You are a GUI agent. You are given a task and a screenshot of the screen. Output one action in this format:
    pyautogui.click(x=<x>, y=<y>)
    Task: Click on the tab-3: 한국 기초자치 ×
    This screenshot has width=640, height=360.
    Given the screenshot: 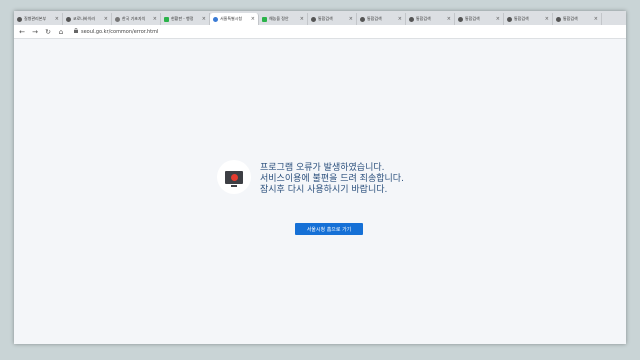 What is the action you would take?
    pyautogui.click(x=136, y=19)
    